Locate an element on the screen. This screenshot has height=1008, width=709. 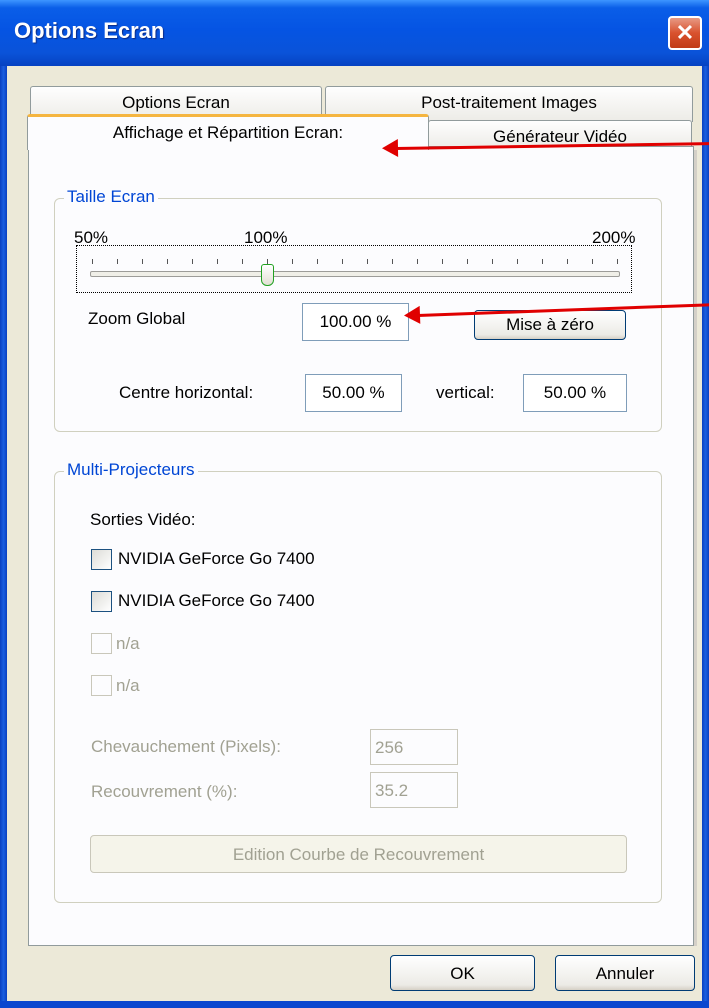
slider-track is located at coordinates (355, 274).